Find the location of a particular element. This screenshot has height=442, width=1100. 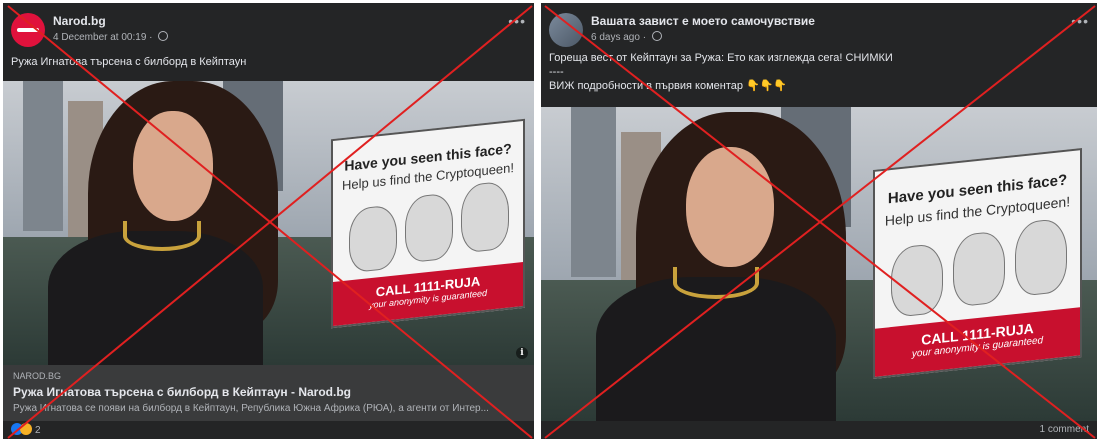

comments-count: 1 comment is located at coordinates (1064, 429).